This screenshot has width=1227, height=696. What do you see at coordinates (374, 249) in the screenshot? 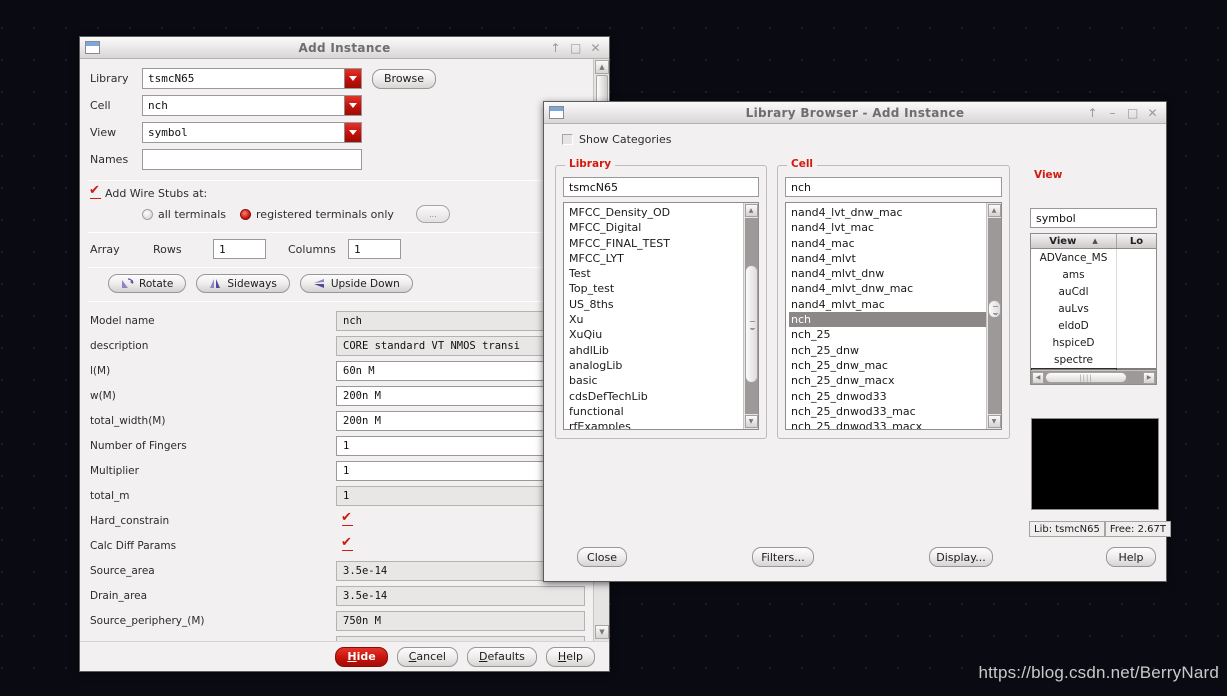
I see `columns-input: 1` at bounding box center [374, 249].